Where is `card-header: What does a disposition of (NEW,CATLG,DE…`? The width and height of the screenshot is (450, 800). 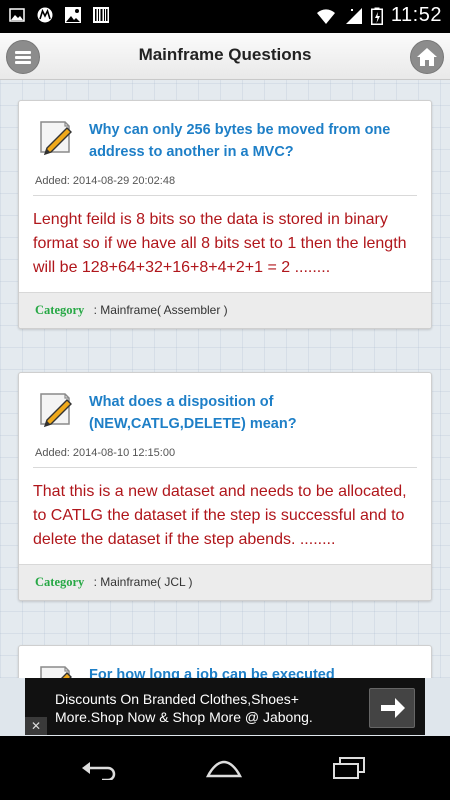
card-header: What does a disposition of (NEW,CATLG,DE… is located at coordinates (225, 405).